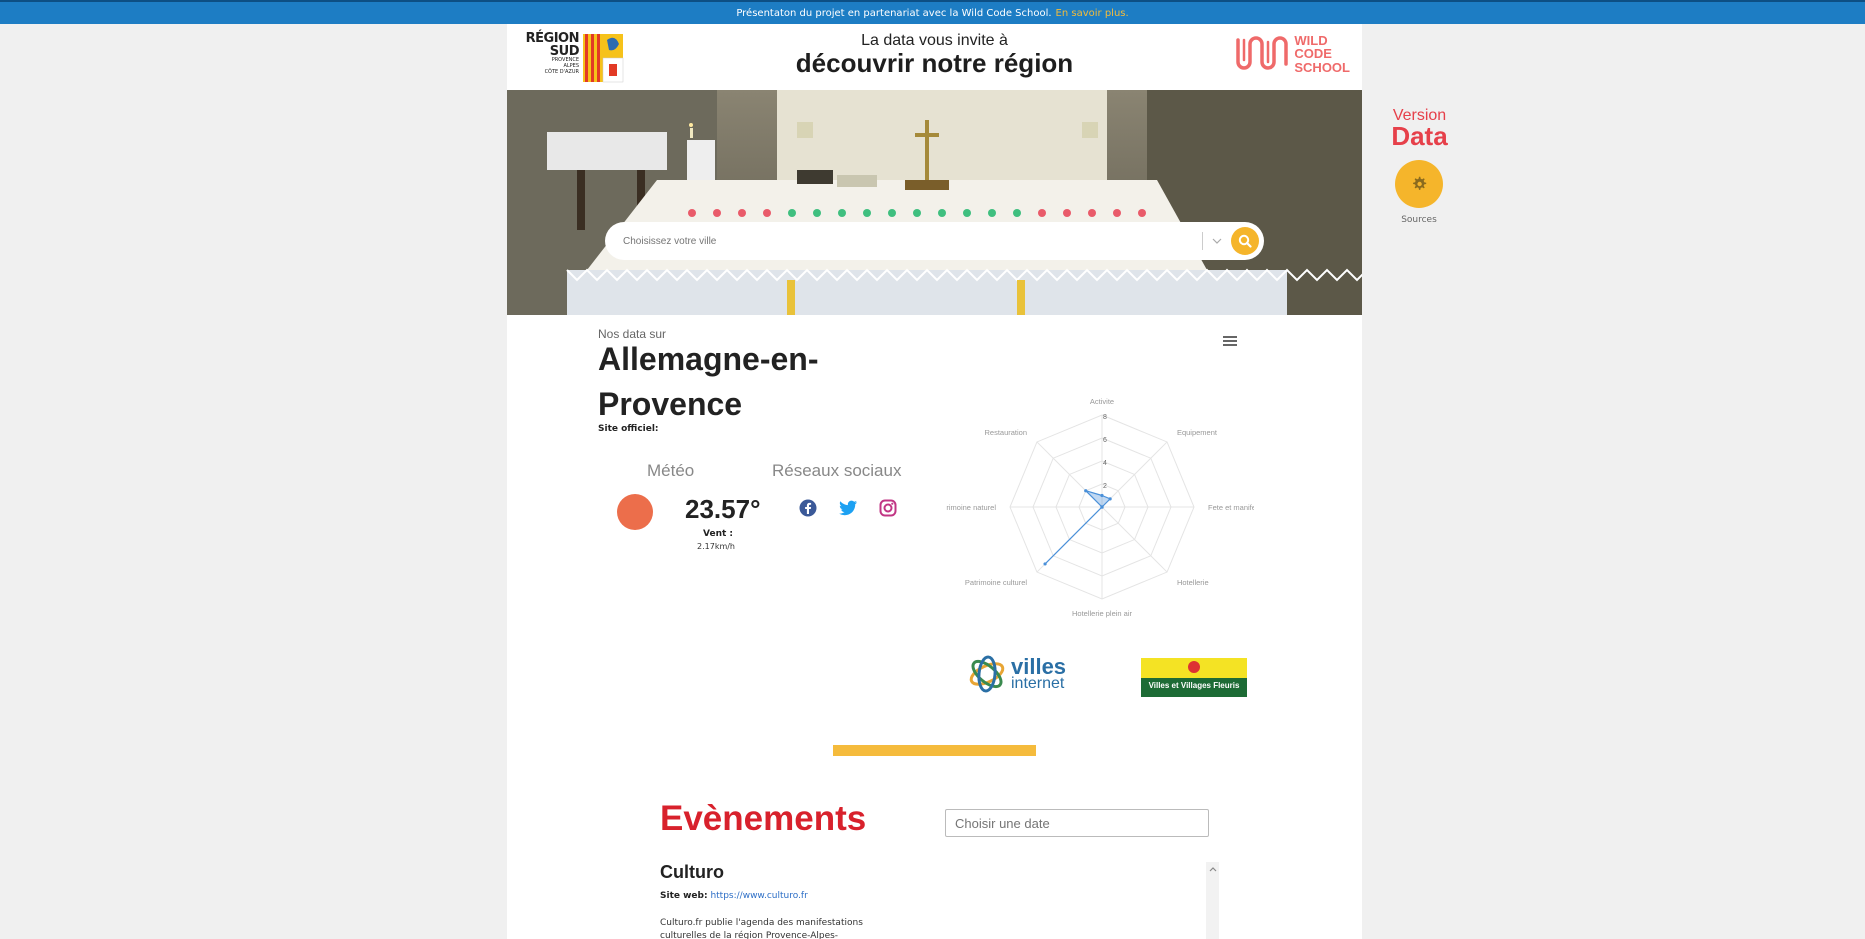 The image size is (1865, 939). What do you see at coordinates (1078, 527) in the screenshot?
I see `radar-series-area` at bounding box center [1078, 527].